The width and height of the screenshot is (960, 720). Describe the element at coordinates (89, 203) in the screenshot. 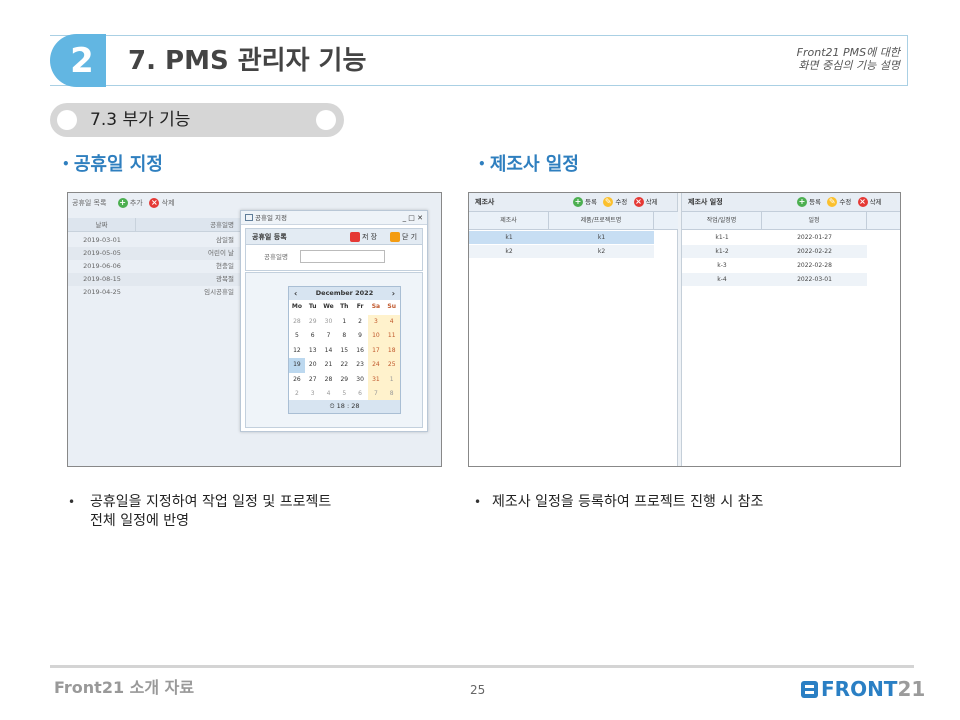

I see `holiday-list-title: 공휴일 목록` at that location.